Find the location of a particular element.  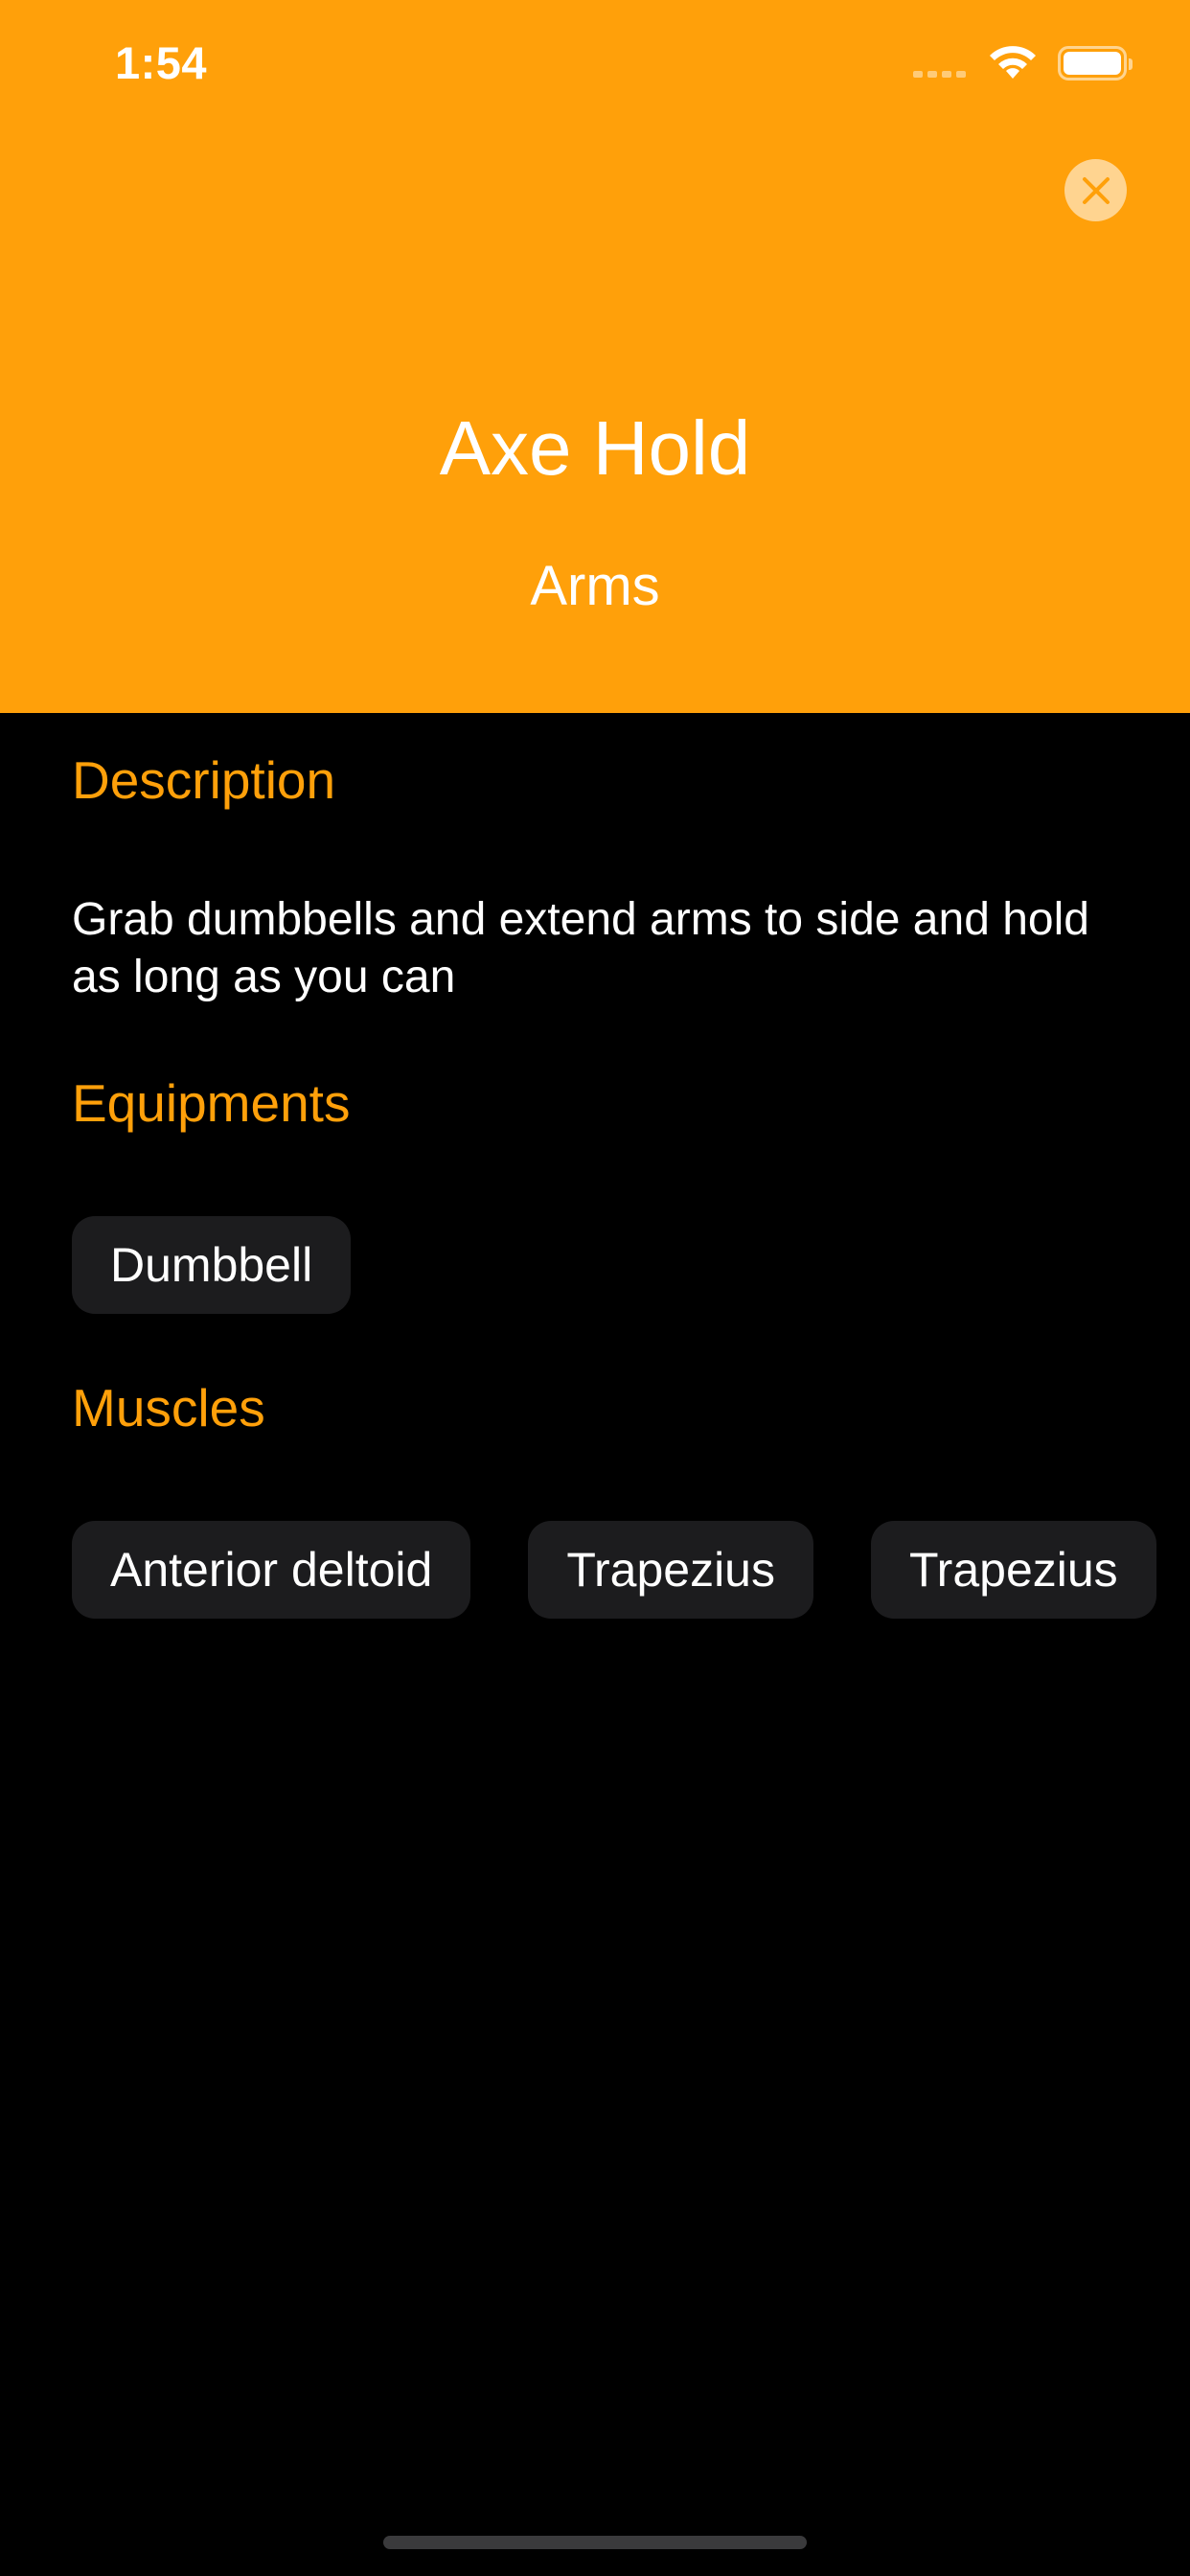

home-indicator is located at coordinates (595, 2542).